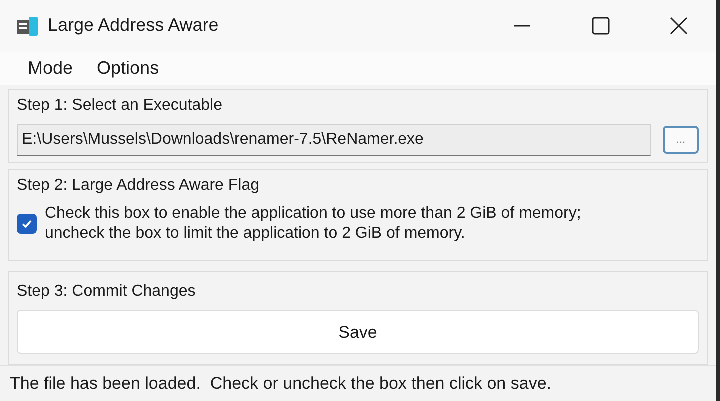  What do you see at coordinates (51, 68) in the screenshot?
I see `menu-item: Mode` at bounding box center [51, 68].